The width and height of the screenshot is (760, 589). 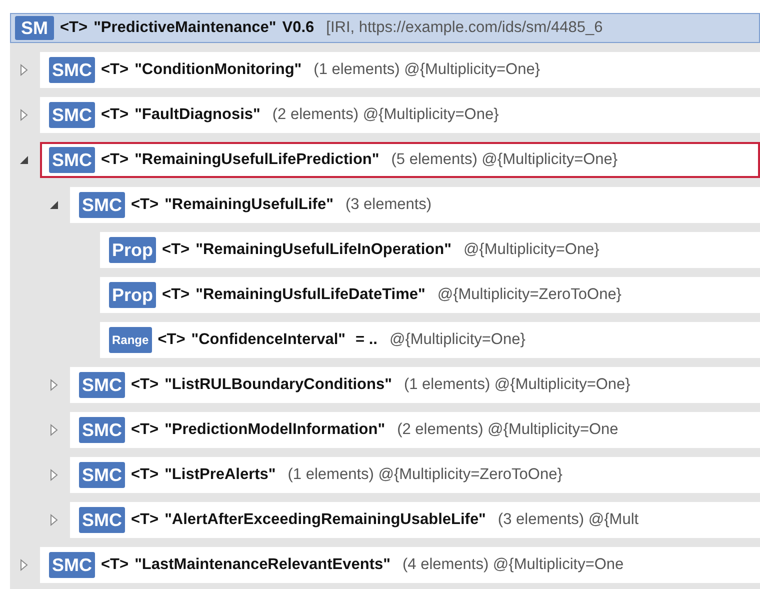 What do you see at coordinates (311, 295) in the screenshot?
I see `element-name: "RemainingUsfulLifeDateTime"` at bounding box center [311, 295].